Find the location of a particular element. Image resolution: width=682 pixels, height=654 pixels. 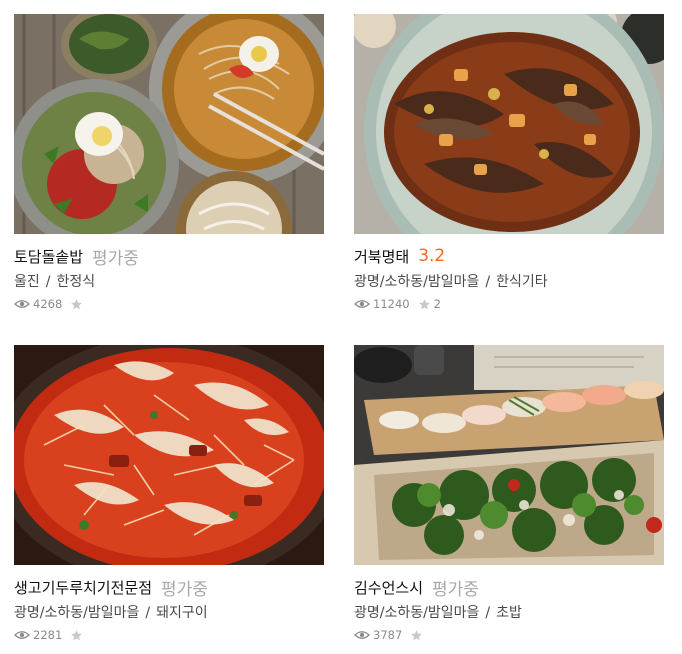

restaurant-name: 생고기두루치기전문점 is located at coordinates (83, 587).